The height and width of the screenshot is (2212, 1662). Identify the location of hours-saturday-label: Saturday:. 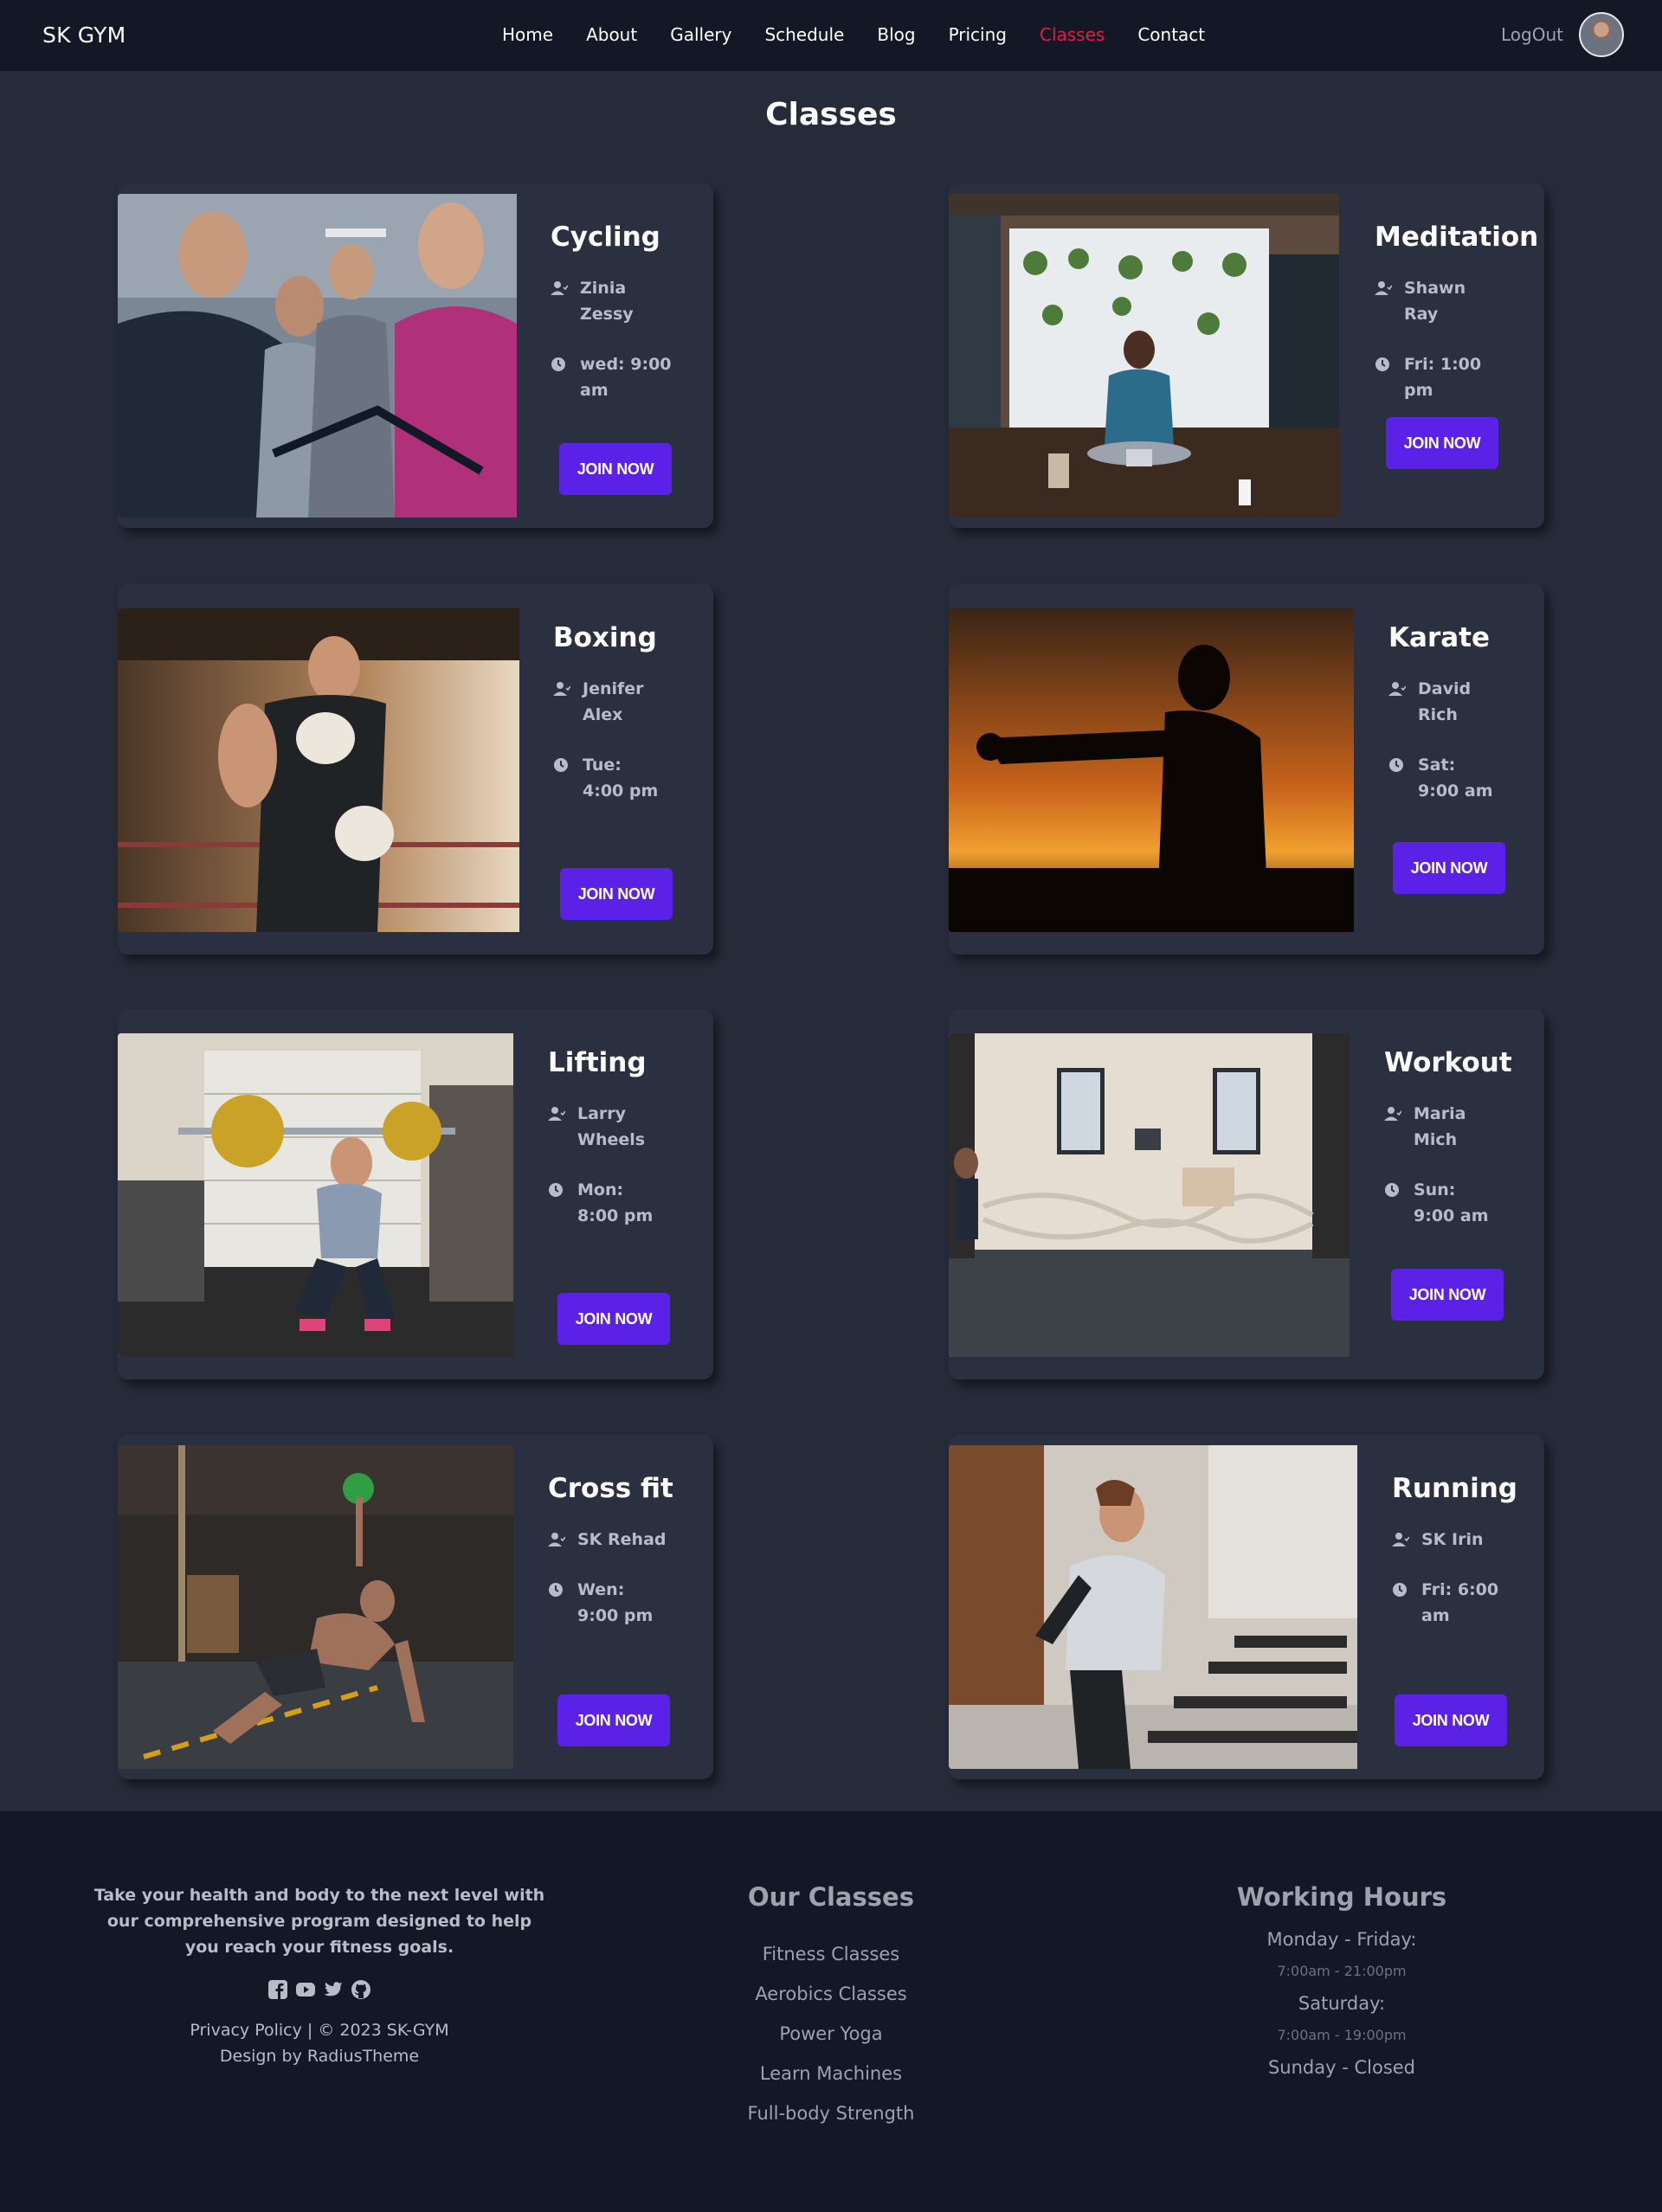
(1342, 2003).